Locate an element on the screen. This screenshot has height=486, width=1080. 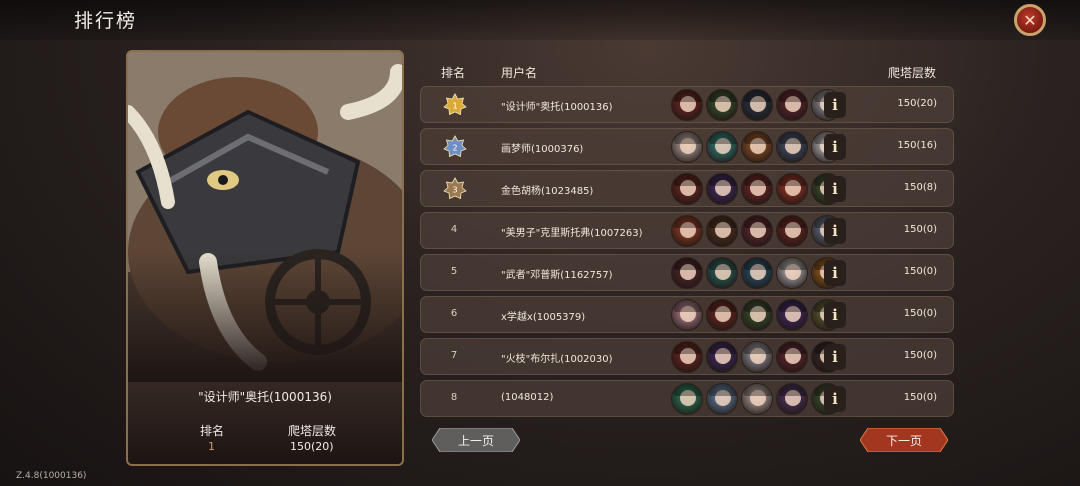
next-page-button: 下一页 is located at coordinates (904, 440).